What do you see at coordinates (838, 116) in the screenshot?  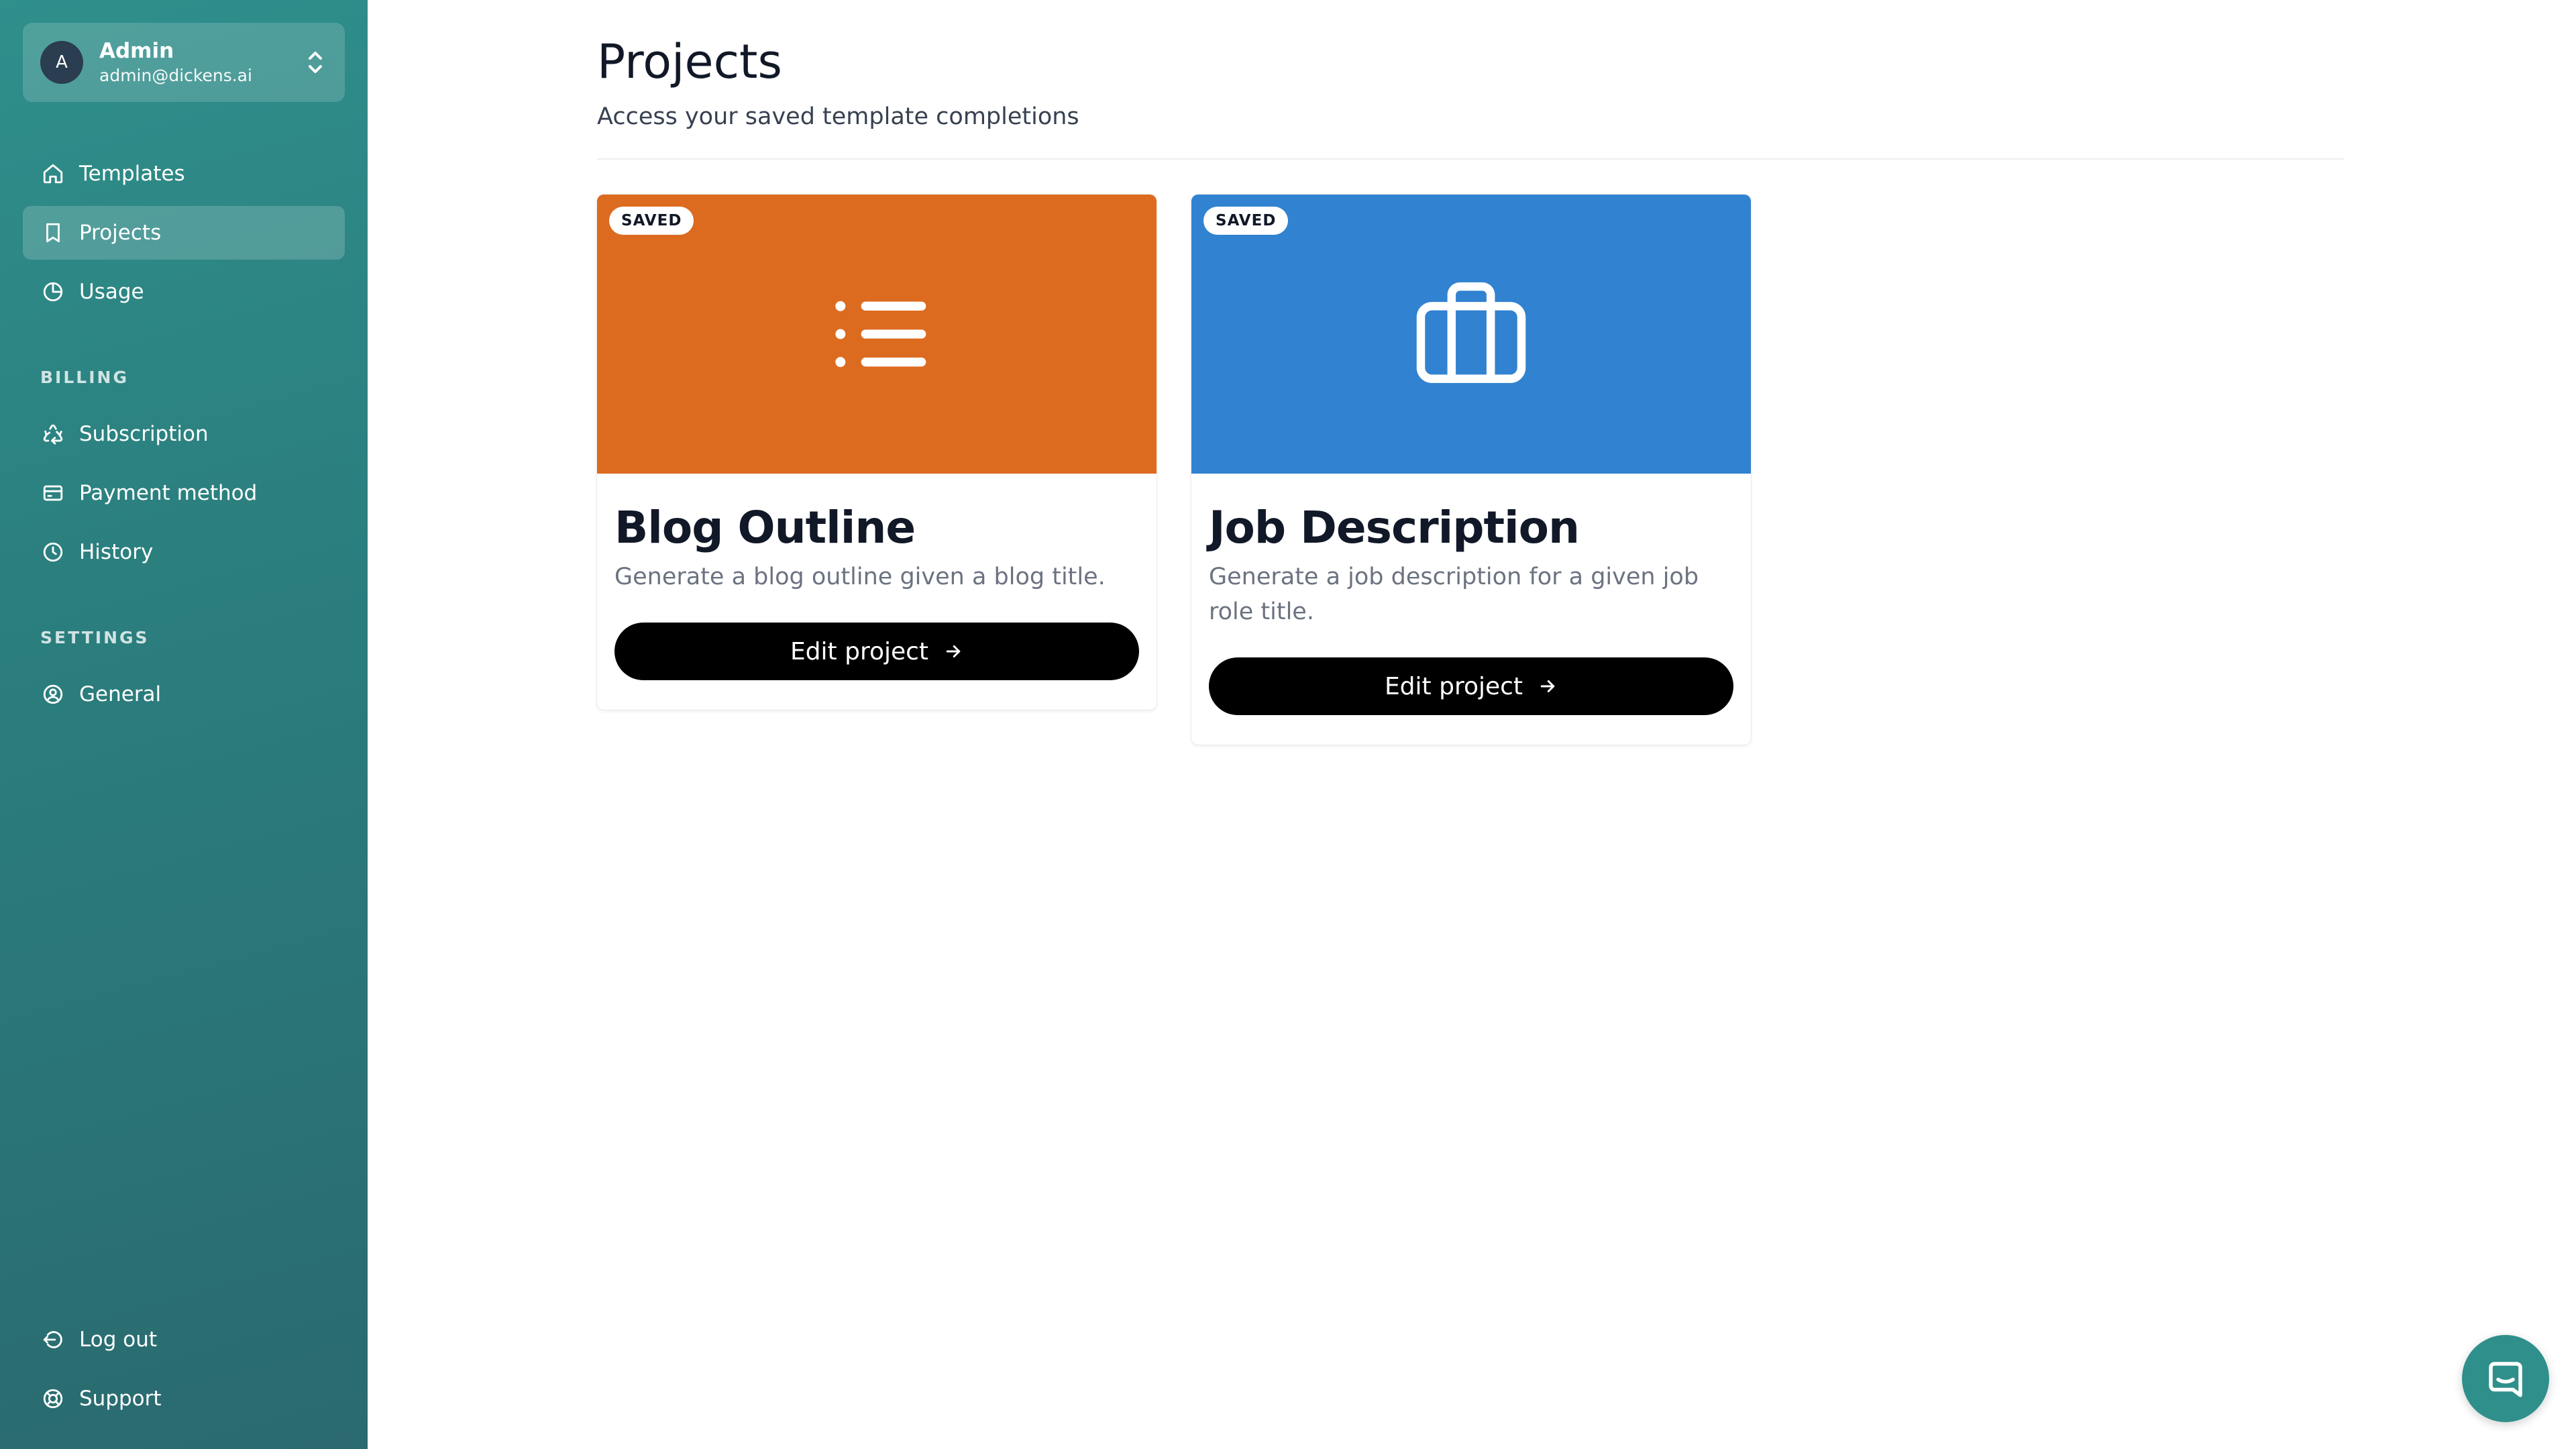 I see `page-subtitle: Access your saved template completions` at bounding box center [838, 116].